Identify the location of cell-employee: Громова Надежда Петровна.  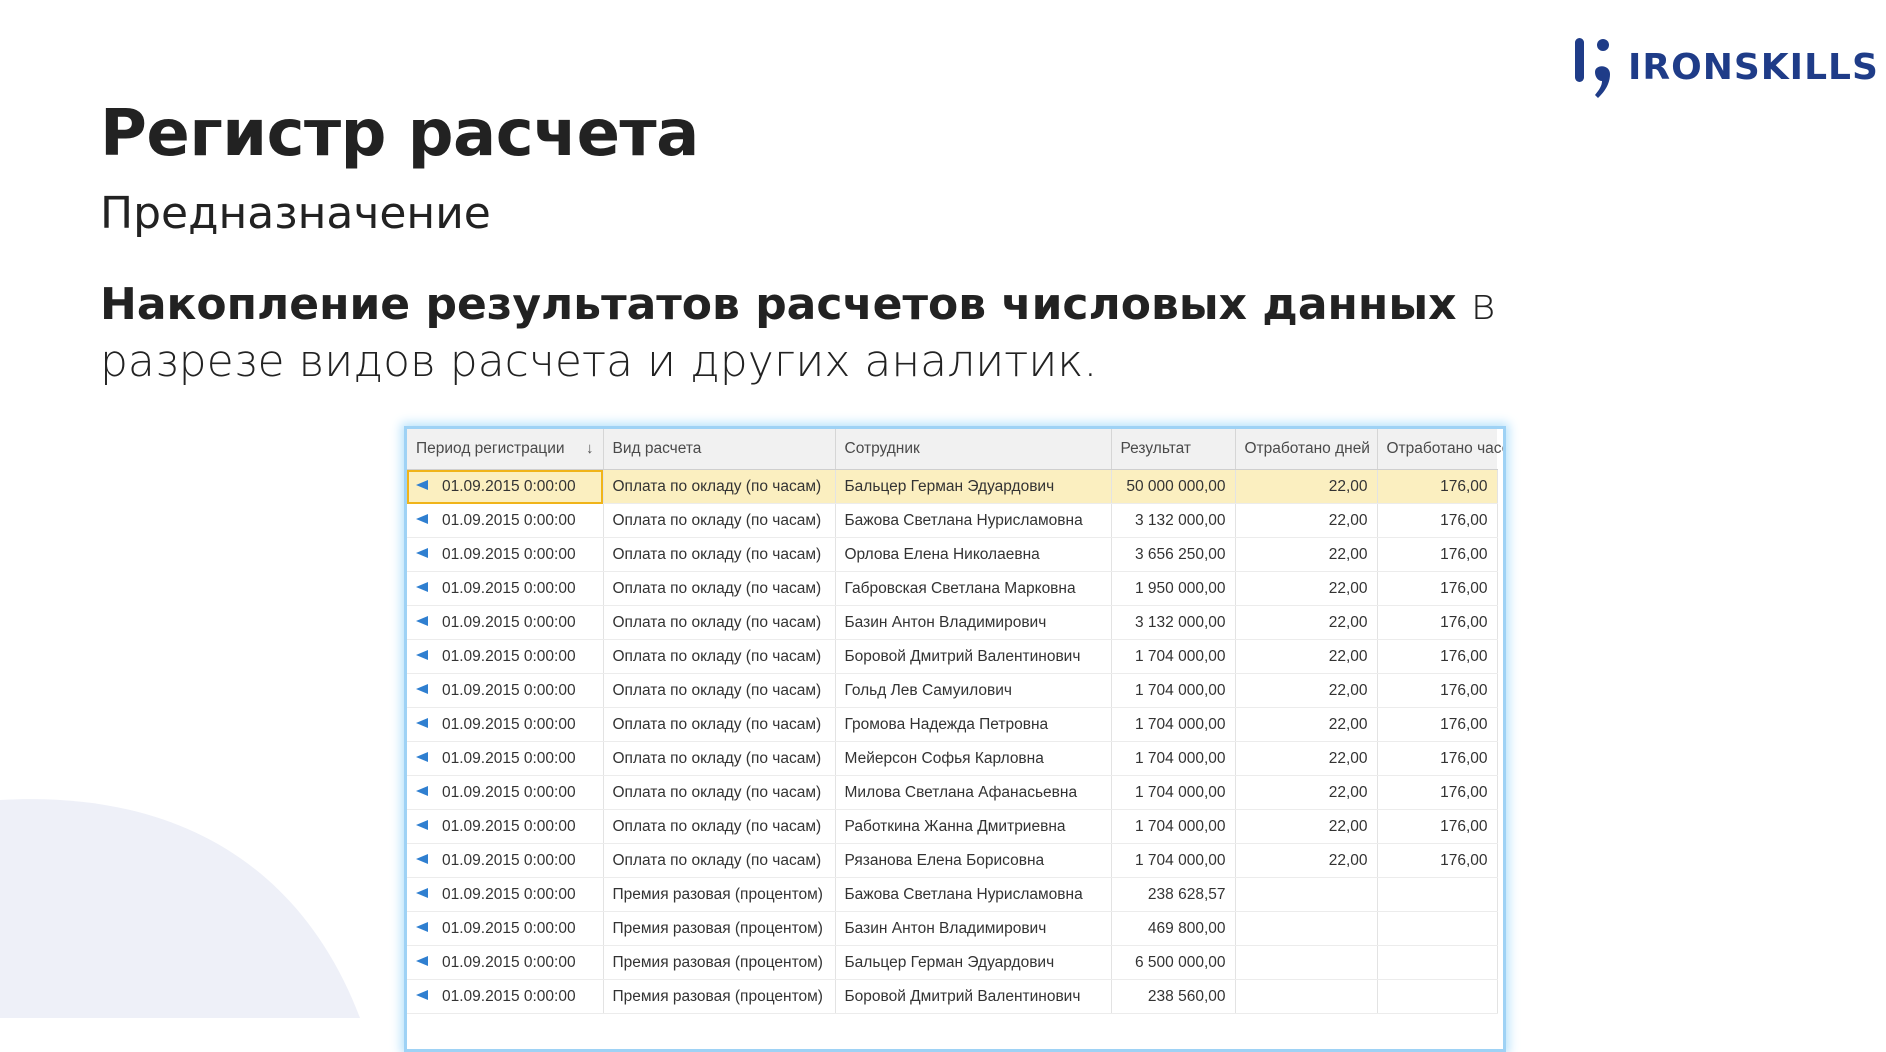
(973, 724).